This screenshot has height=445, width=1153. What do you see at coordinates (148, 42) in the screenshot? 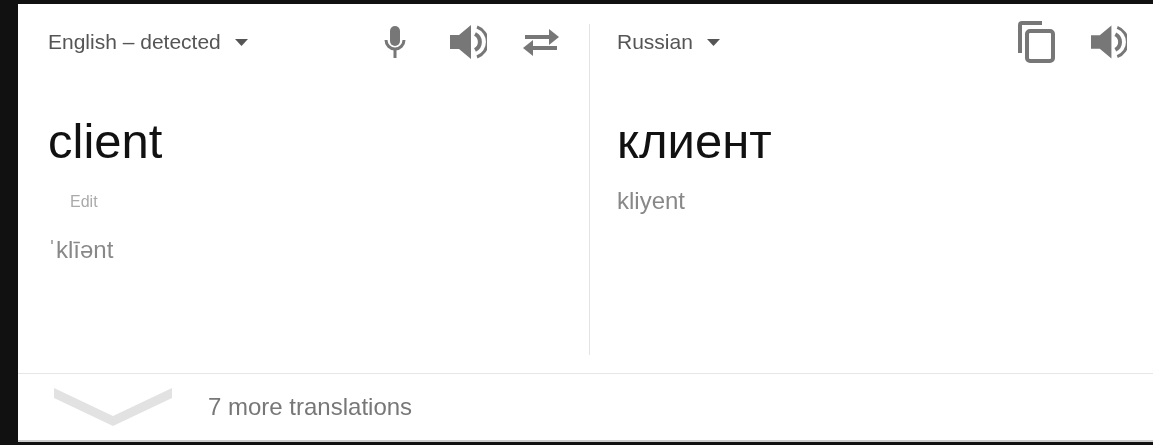
I see `language-dropdown: English – detected` at bounding box center [148, 42].